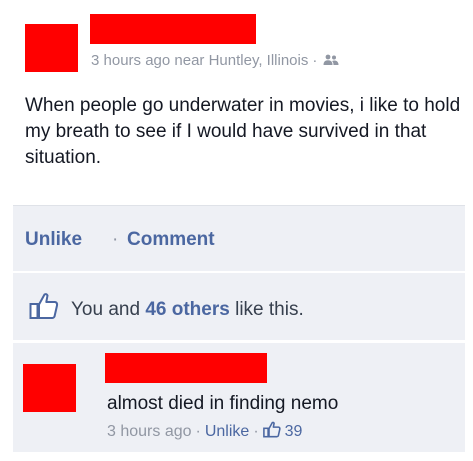  I want to click on post-actions-bar: Unlike · Comment, so click(239, 238).